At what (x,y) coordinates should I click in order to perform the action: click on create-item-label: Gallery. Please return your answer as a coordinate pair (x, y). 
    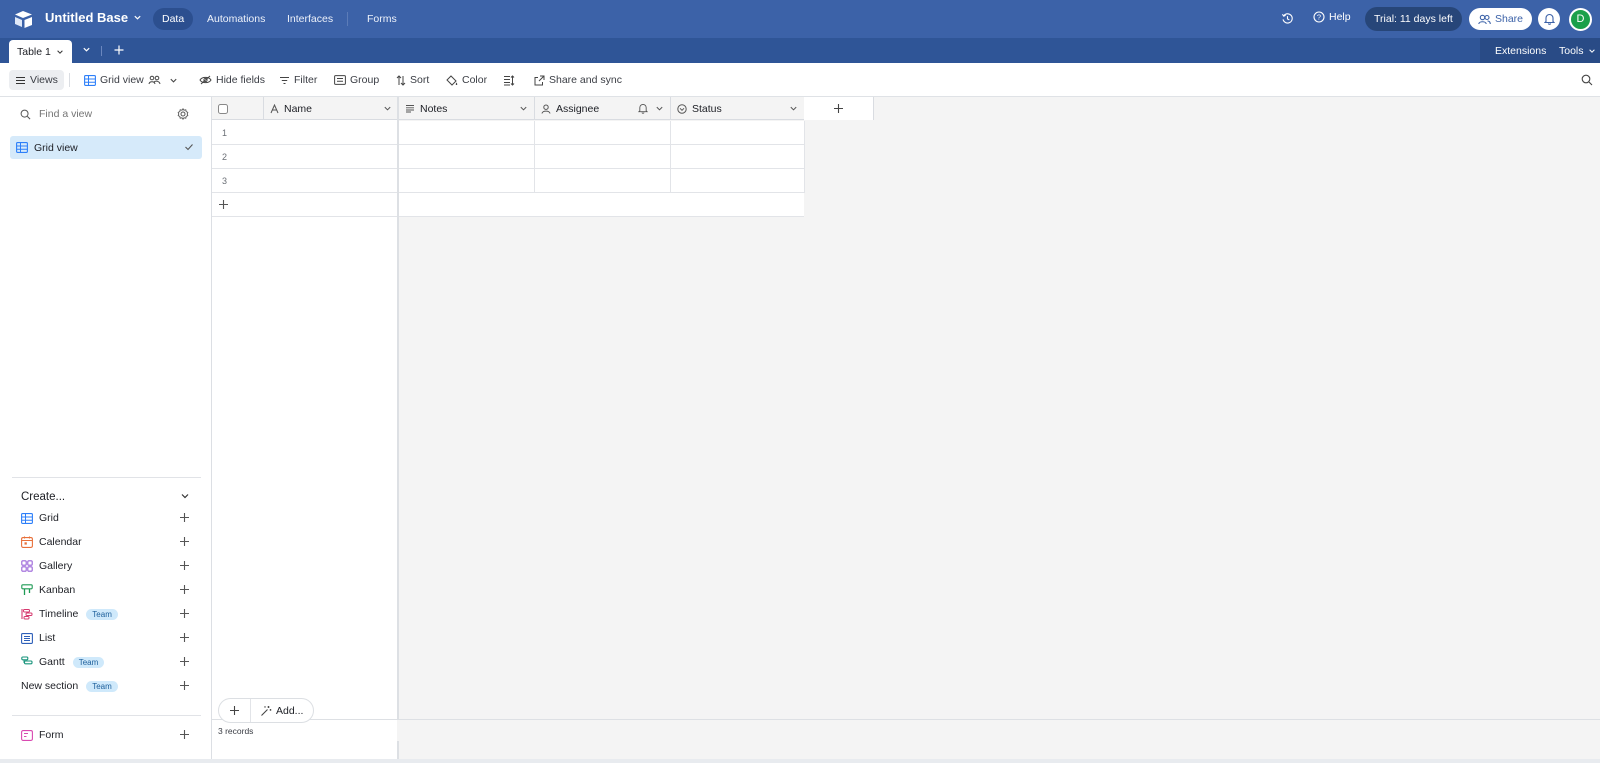
    Looking at the image, I should click on (56, 566).